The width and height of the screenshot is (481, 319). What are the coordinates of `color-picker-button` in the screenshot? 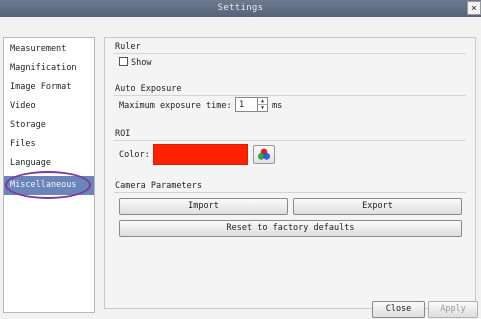 It's located at (264, 154).